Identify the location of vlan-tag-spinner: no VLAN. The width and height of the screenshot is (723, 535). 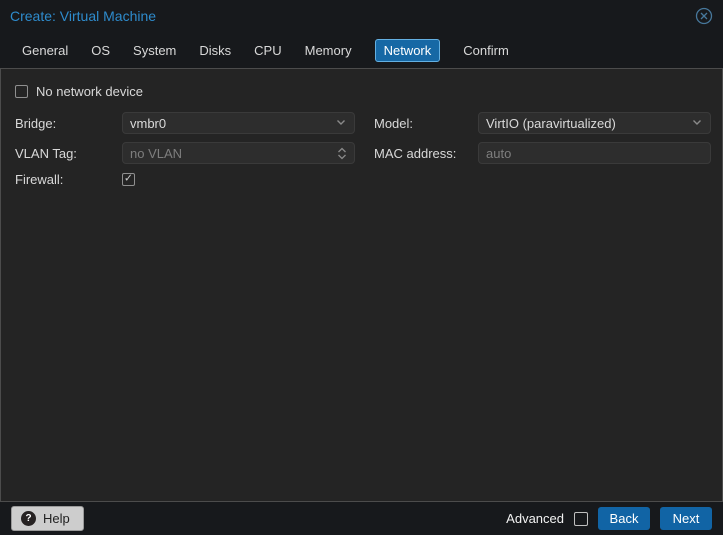
(238, 153).